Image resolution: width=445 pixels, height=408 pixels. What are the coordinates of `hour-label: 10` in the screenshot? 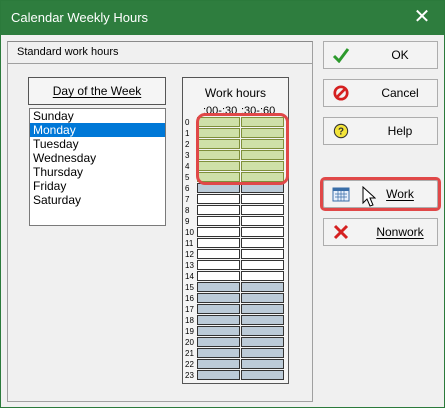 It's located at (189, 232).